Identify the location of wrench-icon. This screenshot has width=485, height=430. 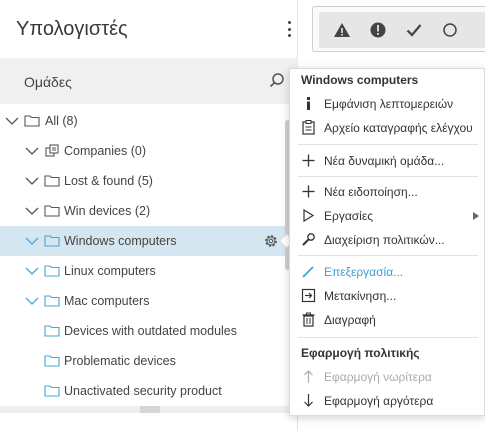
(308, 239).